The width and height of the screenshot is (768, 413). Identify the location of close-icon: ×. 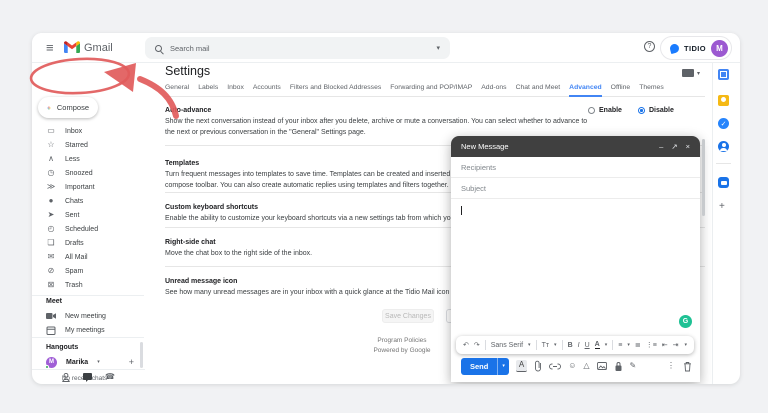
(688, 147).